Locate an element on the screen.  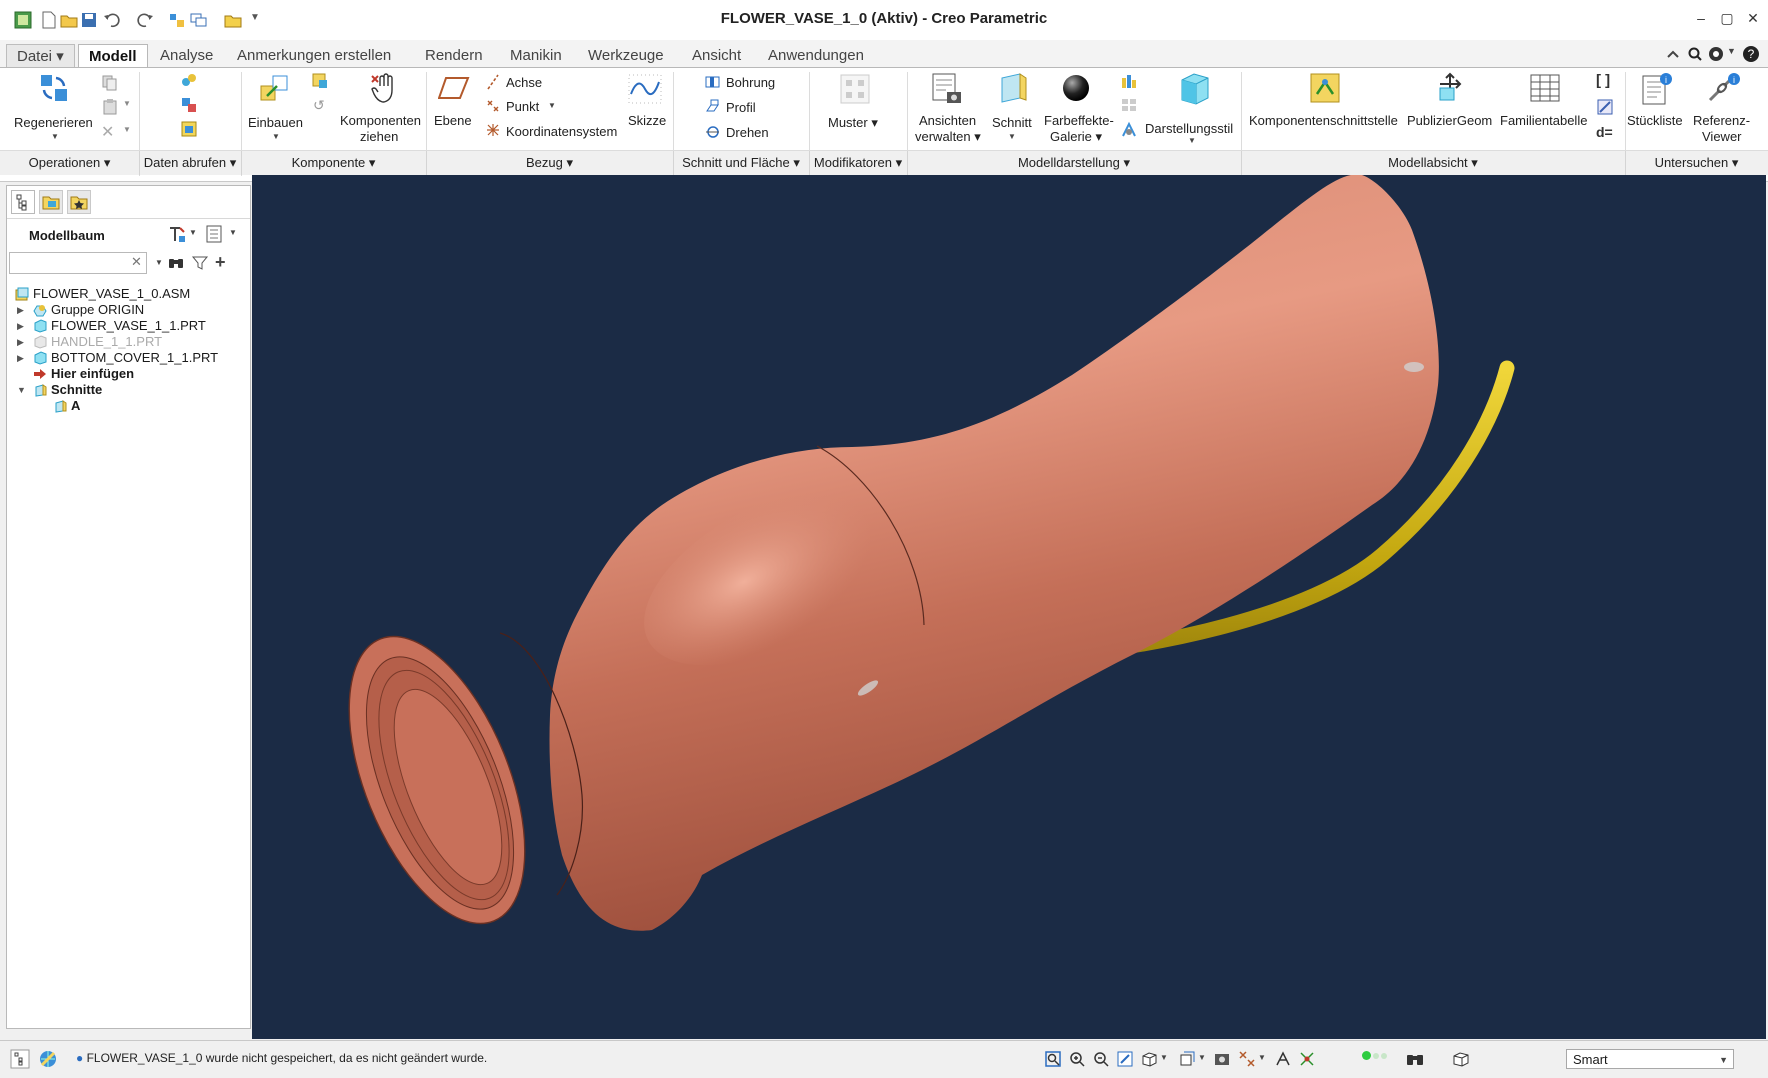
coordinate-system-icon is located at coordinates (493, 130).